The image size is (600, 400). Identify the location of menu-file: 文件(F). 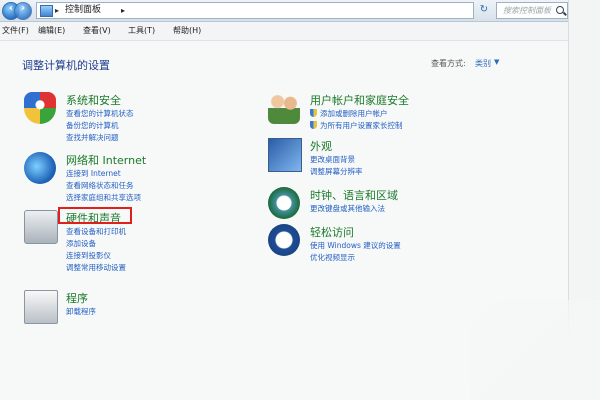
(15, 30).